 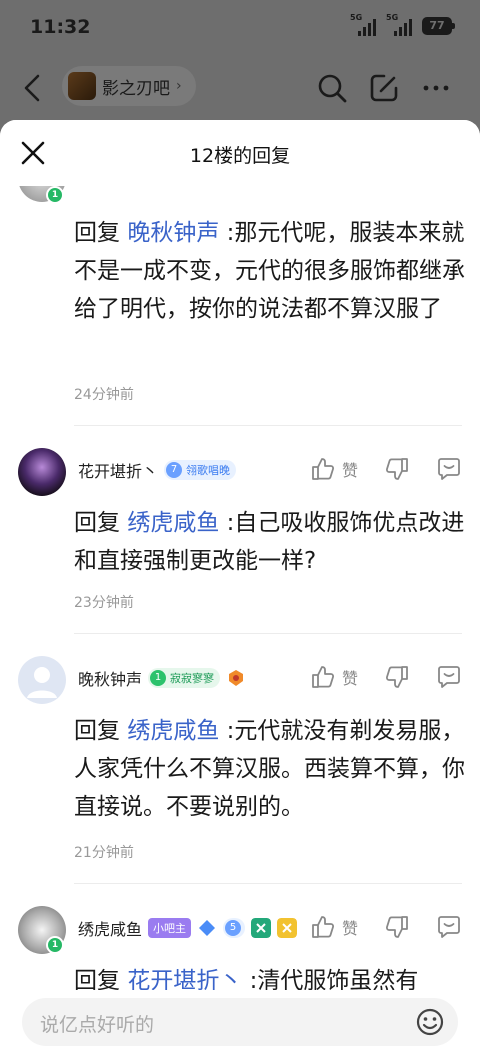 I want to click on level-badge: 7 翎歌唱晚, so click(x=200, y=470).